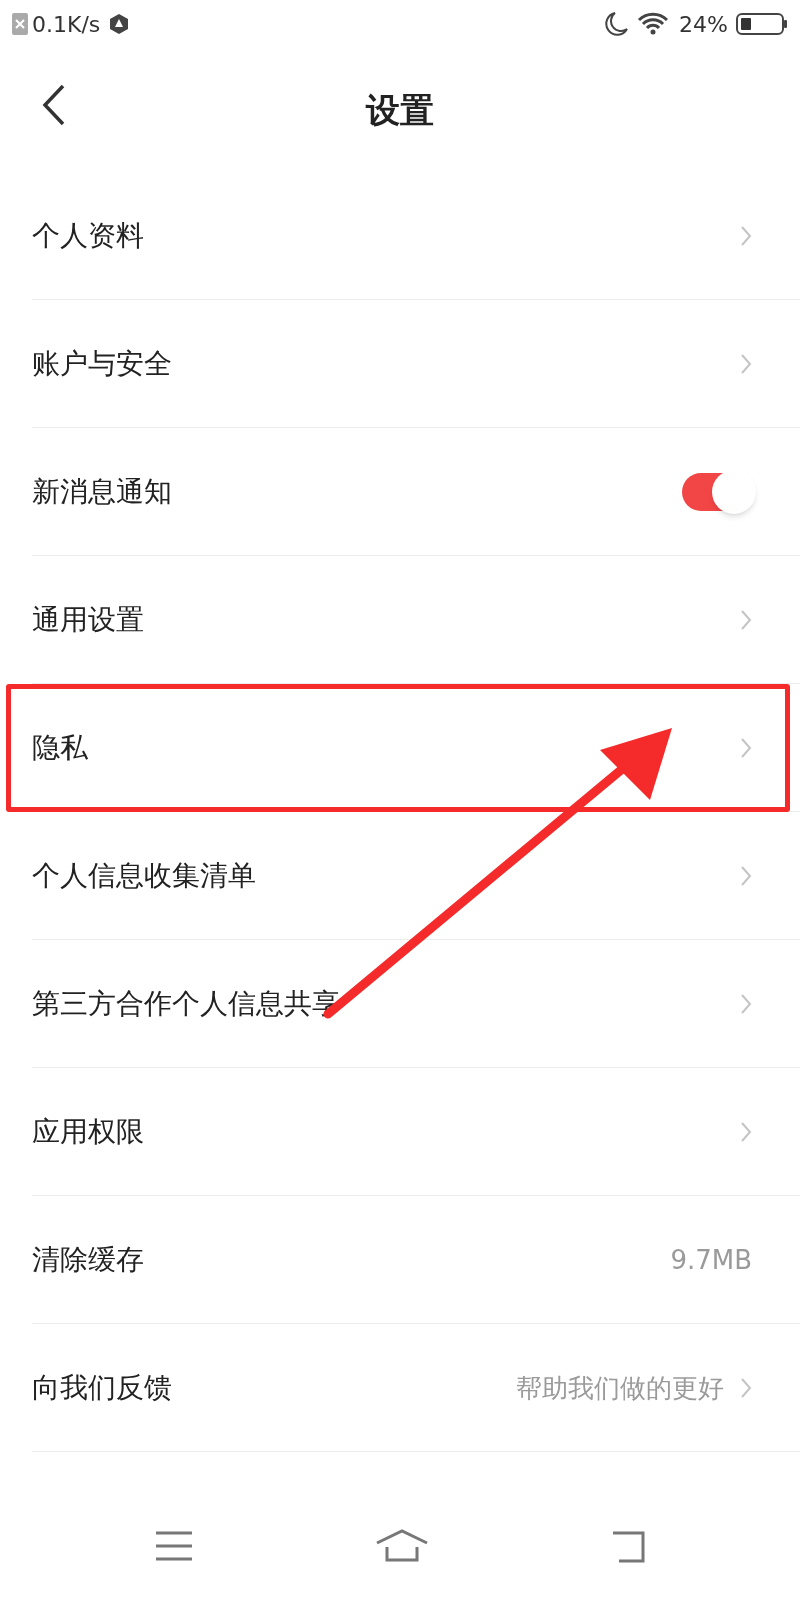 This screenshot has height=1600, width=800. What do you see at coordinates (620, 1388) in the screenshot?
I see `row-value: 帮助我们做的更好` at bounding box center [620, 1388].